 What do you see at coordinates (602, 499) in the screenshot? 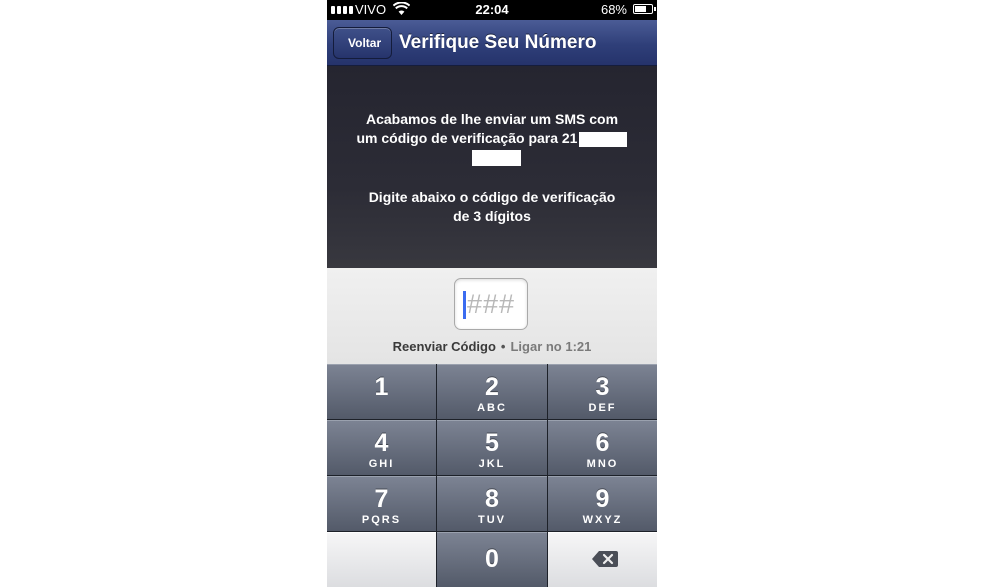
I see `key-digit: 9` at bounding box center [602, 499].